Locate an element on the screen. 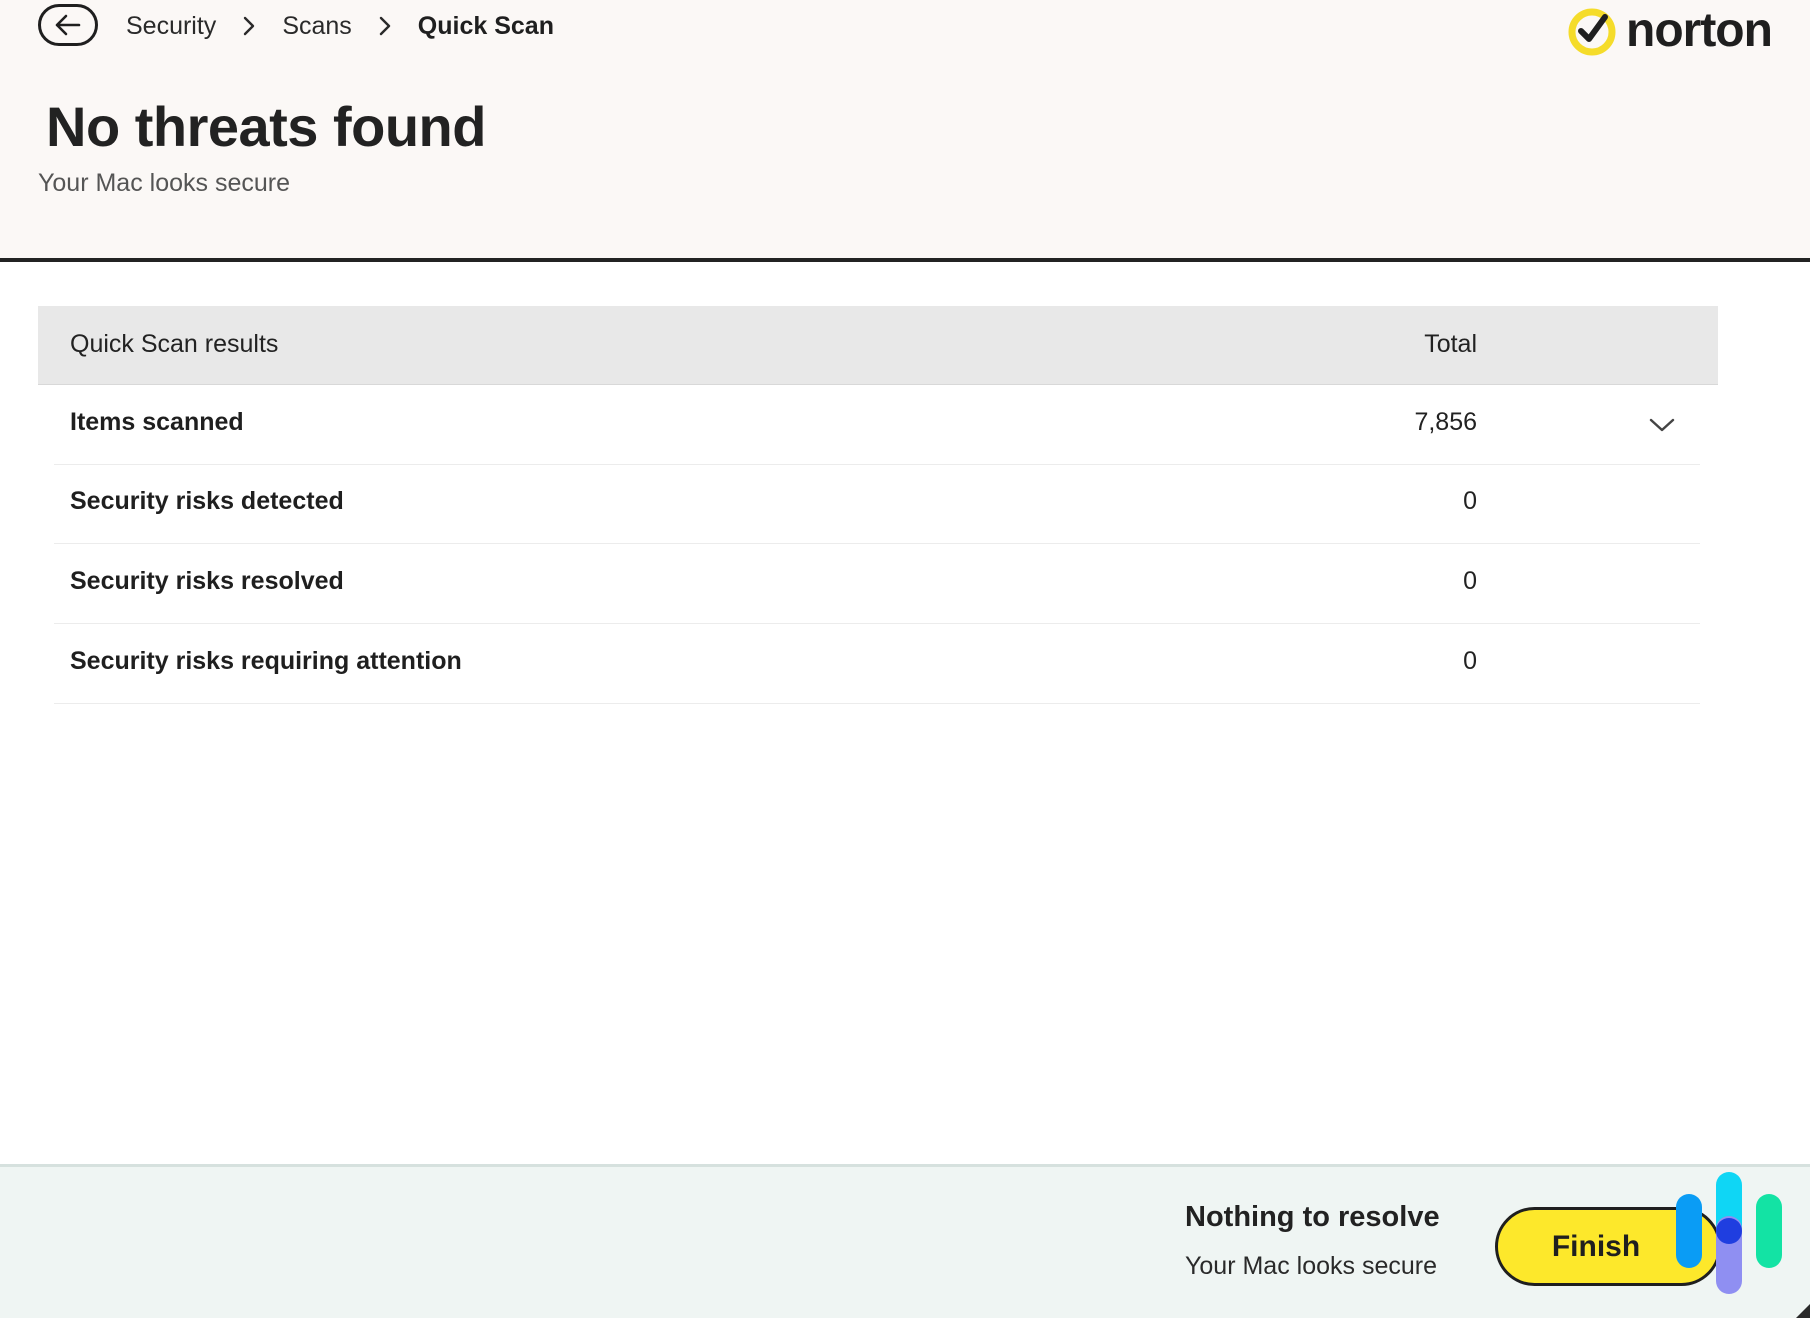 The height and width of the screenshot is (1318, 1810). arrow-left-icon is located at coordinates (68, 25).